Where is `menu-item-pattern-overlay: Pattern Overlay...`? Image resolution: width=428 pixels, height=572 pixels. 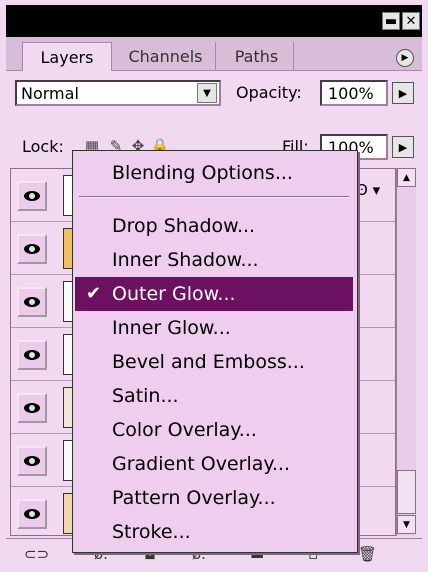 menu-item-pattern-overlay: Pattern Overlay... is located at coordinates (214, 498).